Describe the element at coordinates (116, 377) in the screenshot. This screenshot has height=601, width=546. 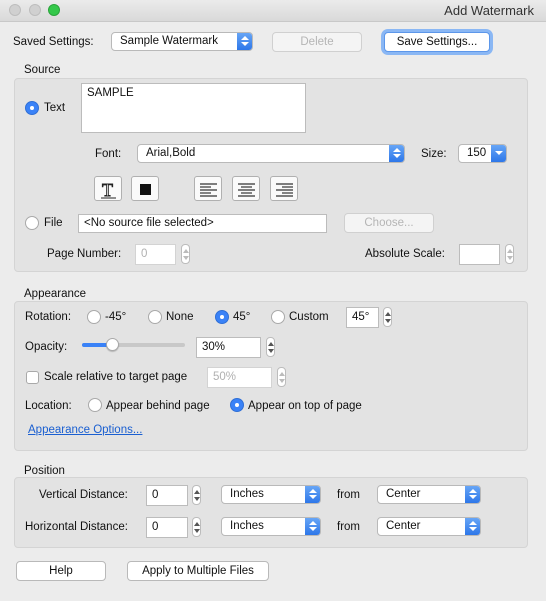
I see `scale-relative-label: Scale relative to target page` at that location.